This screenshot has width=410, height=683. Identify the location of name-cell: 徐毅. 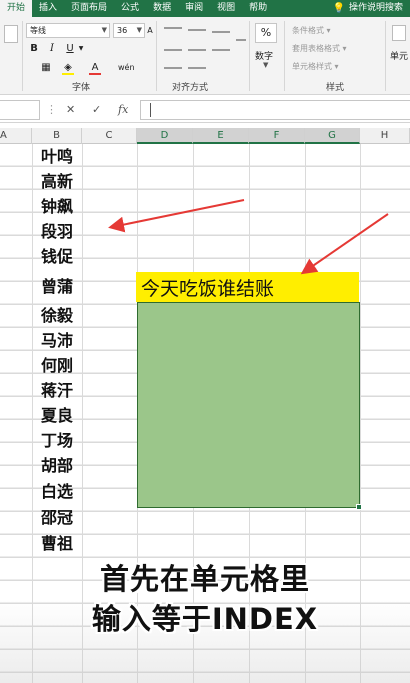
(57, 316).